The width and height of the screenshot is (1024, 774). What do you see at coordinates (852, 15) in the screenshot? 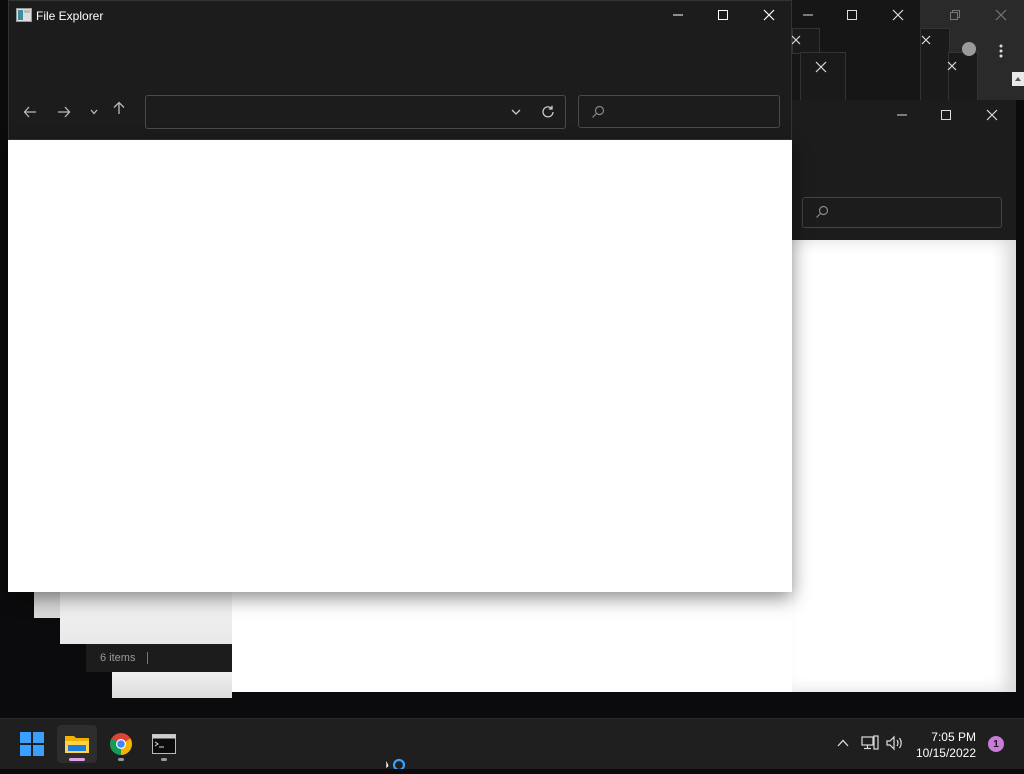
I see `bg-maximize-icon` at bounding box center [852, 15].